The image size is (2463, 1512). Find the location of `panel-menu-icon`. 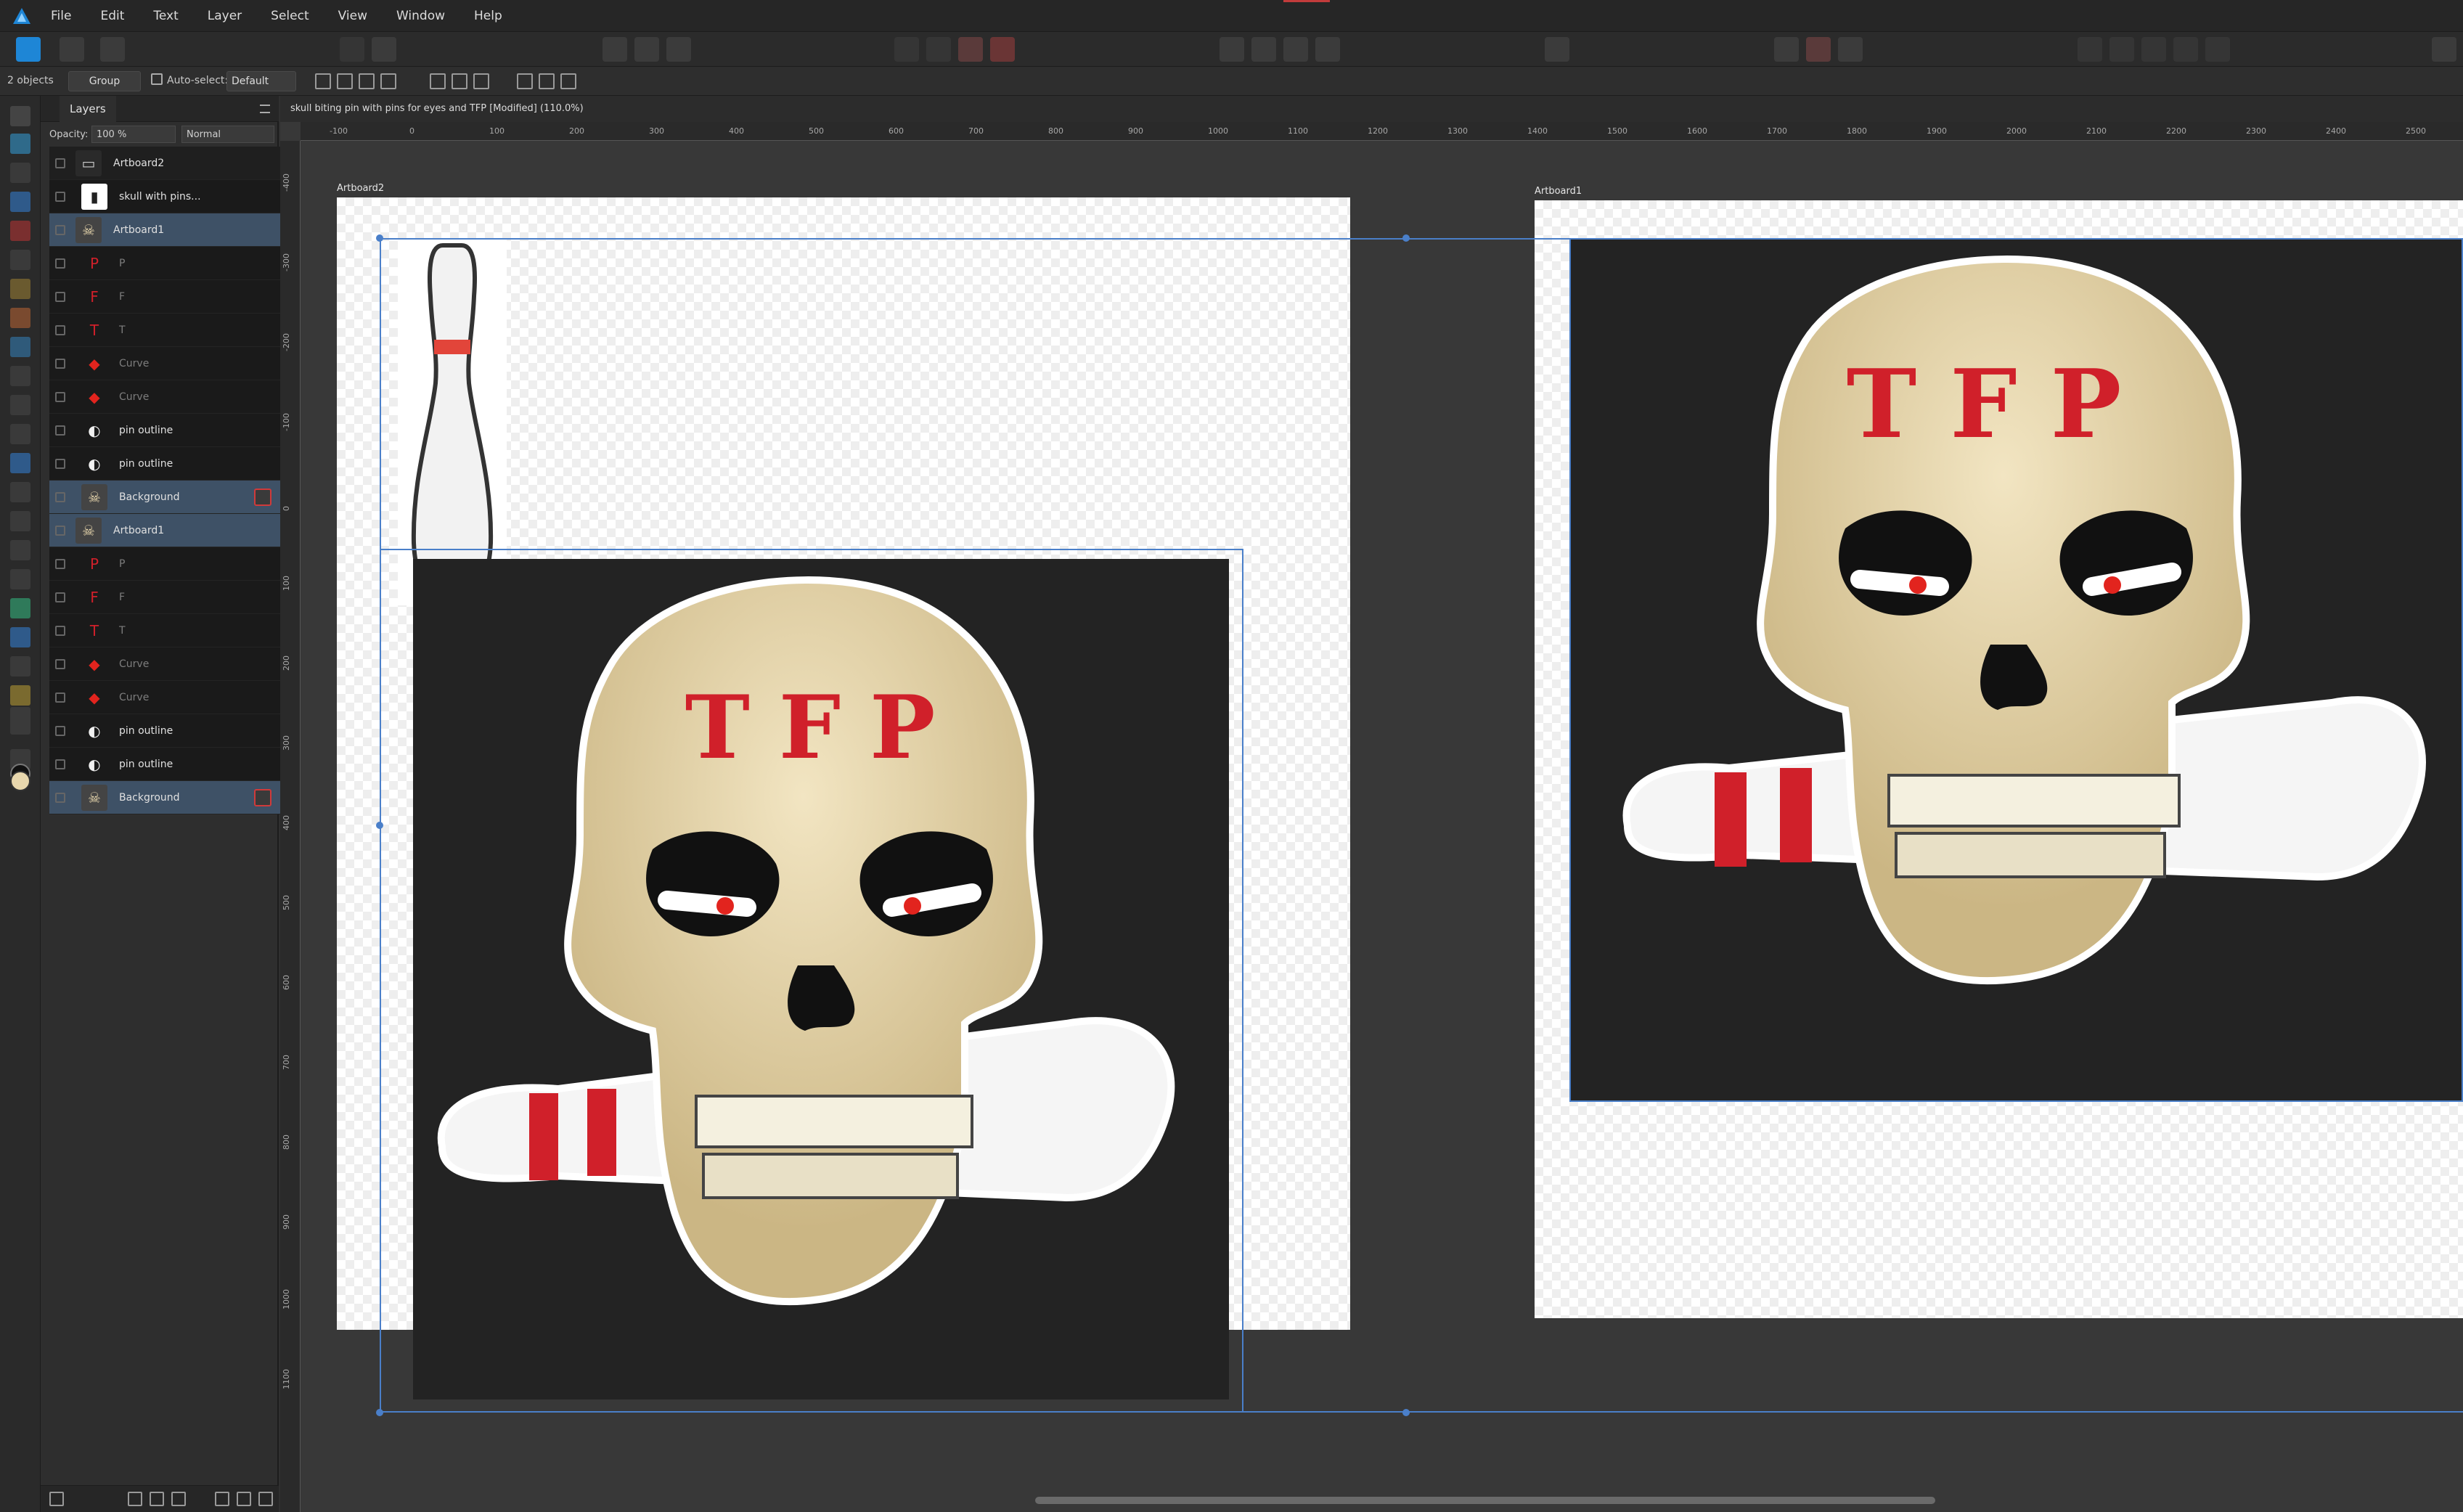

panel-menu-icon is located at coordinates (265, 109).